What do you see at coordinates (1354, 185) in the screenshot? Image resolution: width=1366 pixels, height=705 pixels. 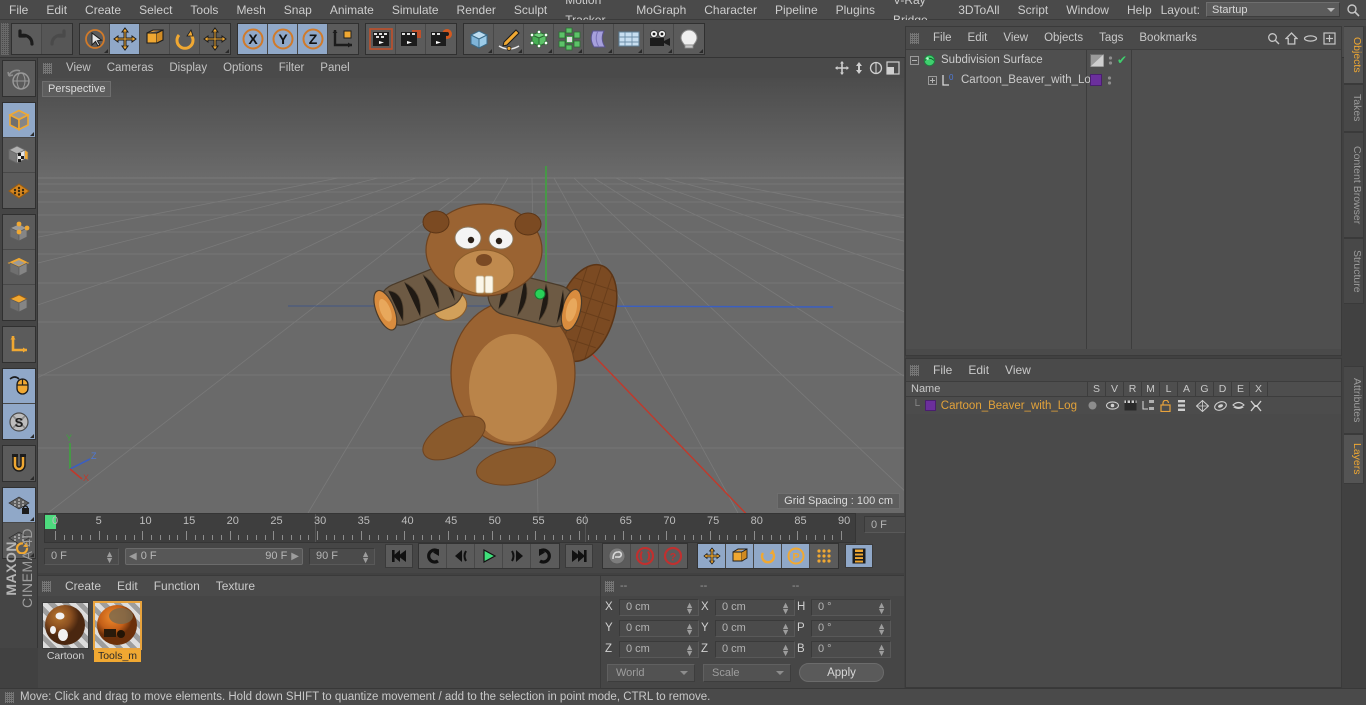 I see `tab-content-browser: Content Browser` at bounding box center [1354, 185].